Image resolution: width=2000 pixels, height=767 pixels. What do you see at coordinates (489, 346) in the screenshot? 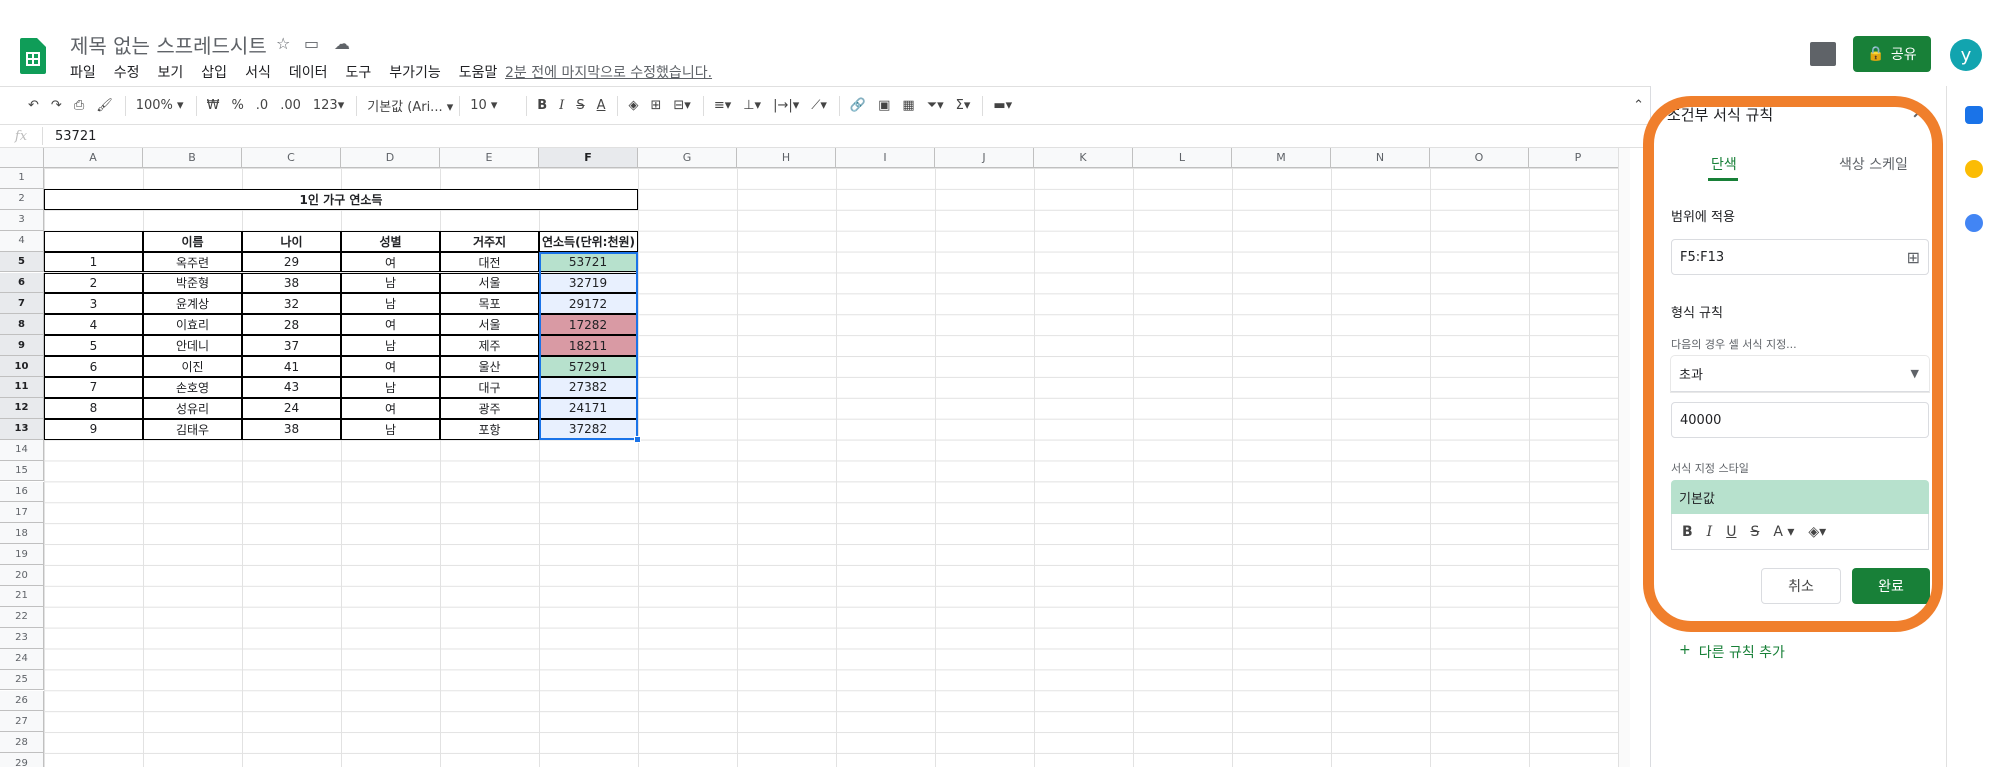
I see `table-cell: 제주` at bounding box center [489, 346].